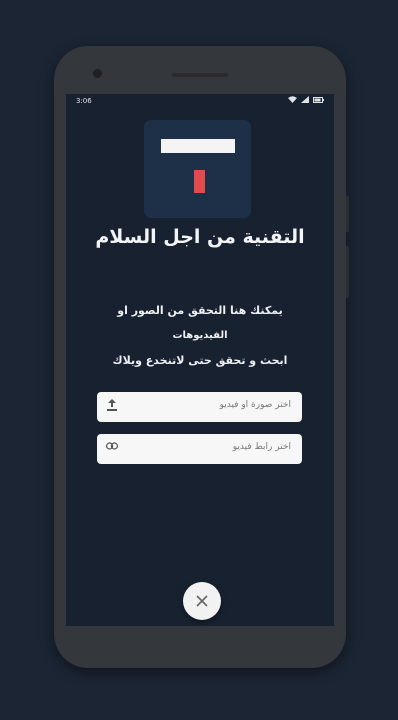  Describe the element at coordinates (199, 181) in the screenshot. I see `logo-red-bar` at that location.